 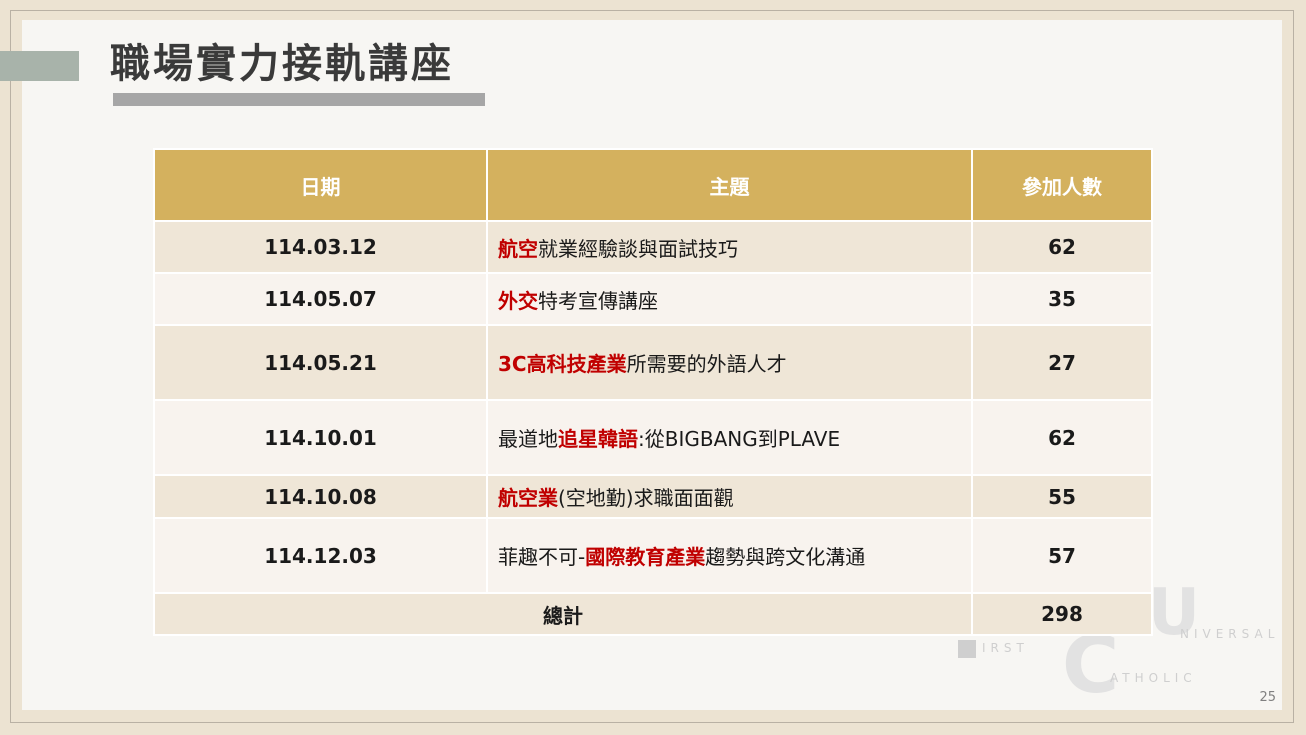 What do you see at coordinates (282, 64) in the screenshot?
I see `slide-title: 職場實力接軌講座` at bounding box center [282, 64].